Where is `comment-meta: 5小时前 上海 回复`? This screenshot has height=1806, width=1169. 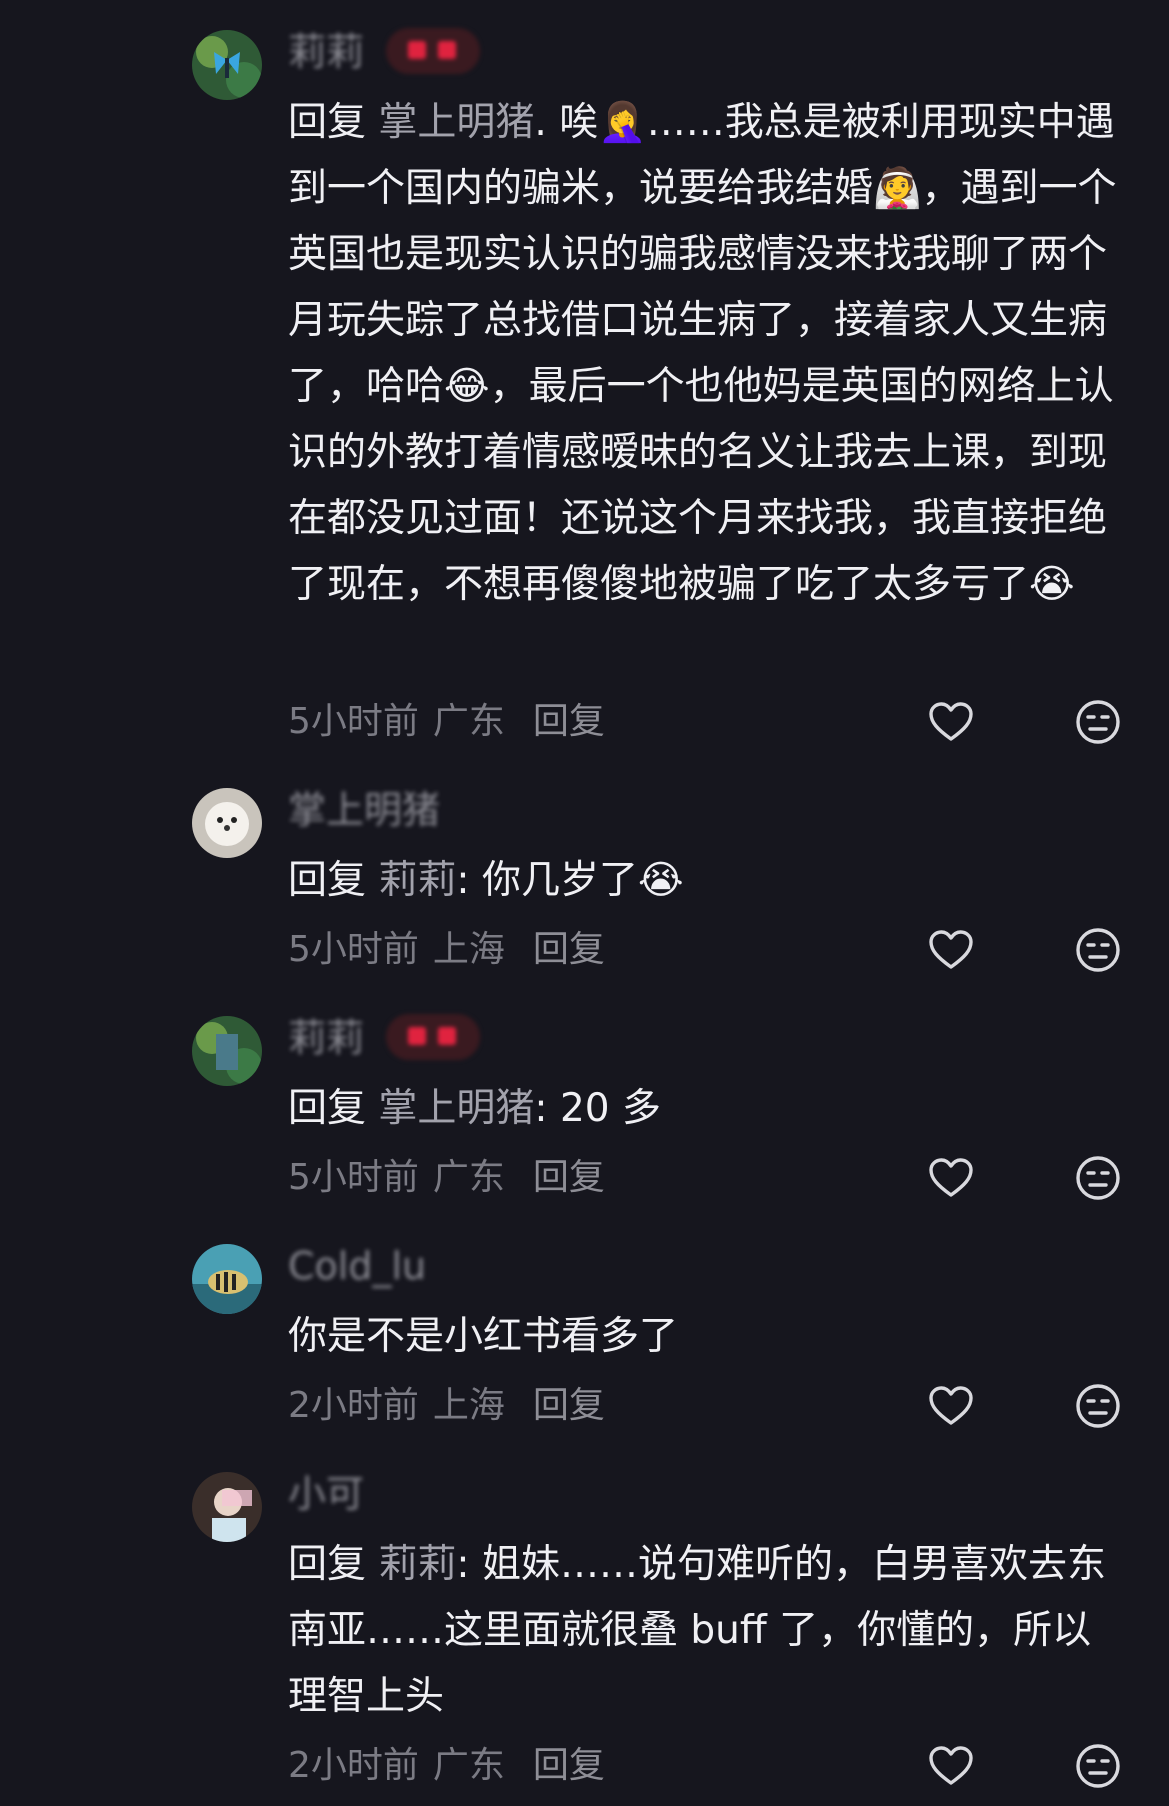
comment-meta: 5小时前 上海 回复 is located at coordinates (446, 950).